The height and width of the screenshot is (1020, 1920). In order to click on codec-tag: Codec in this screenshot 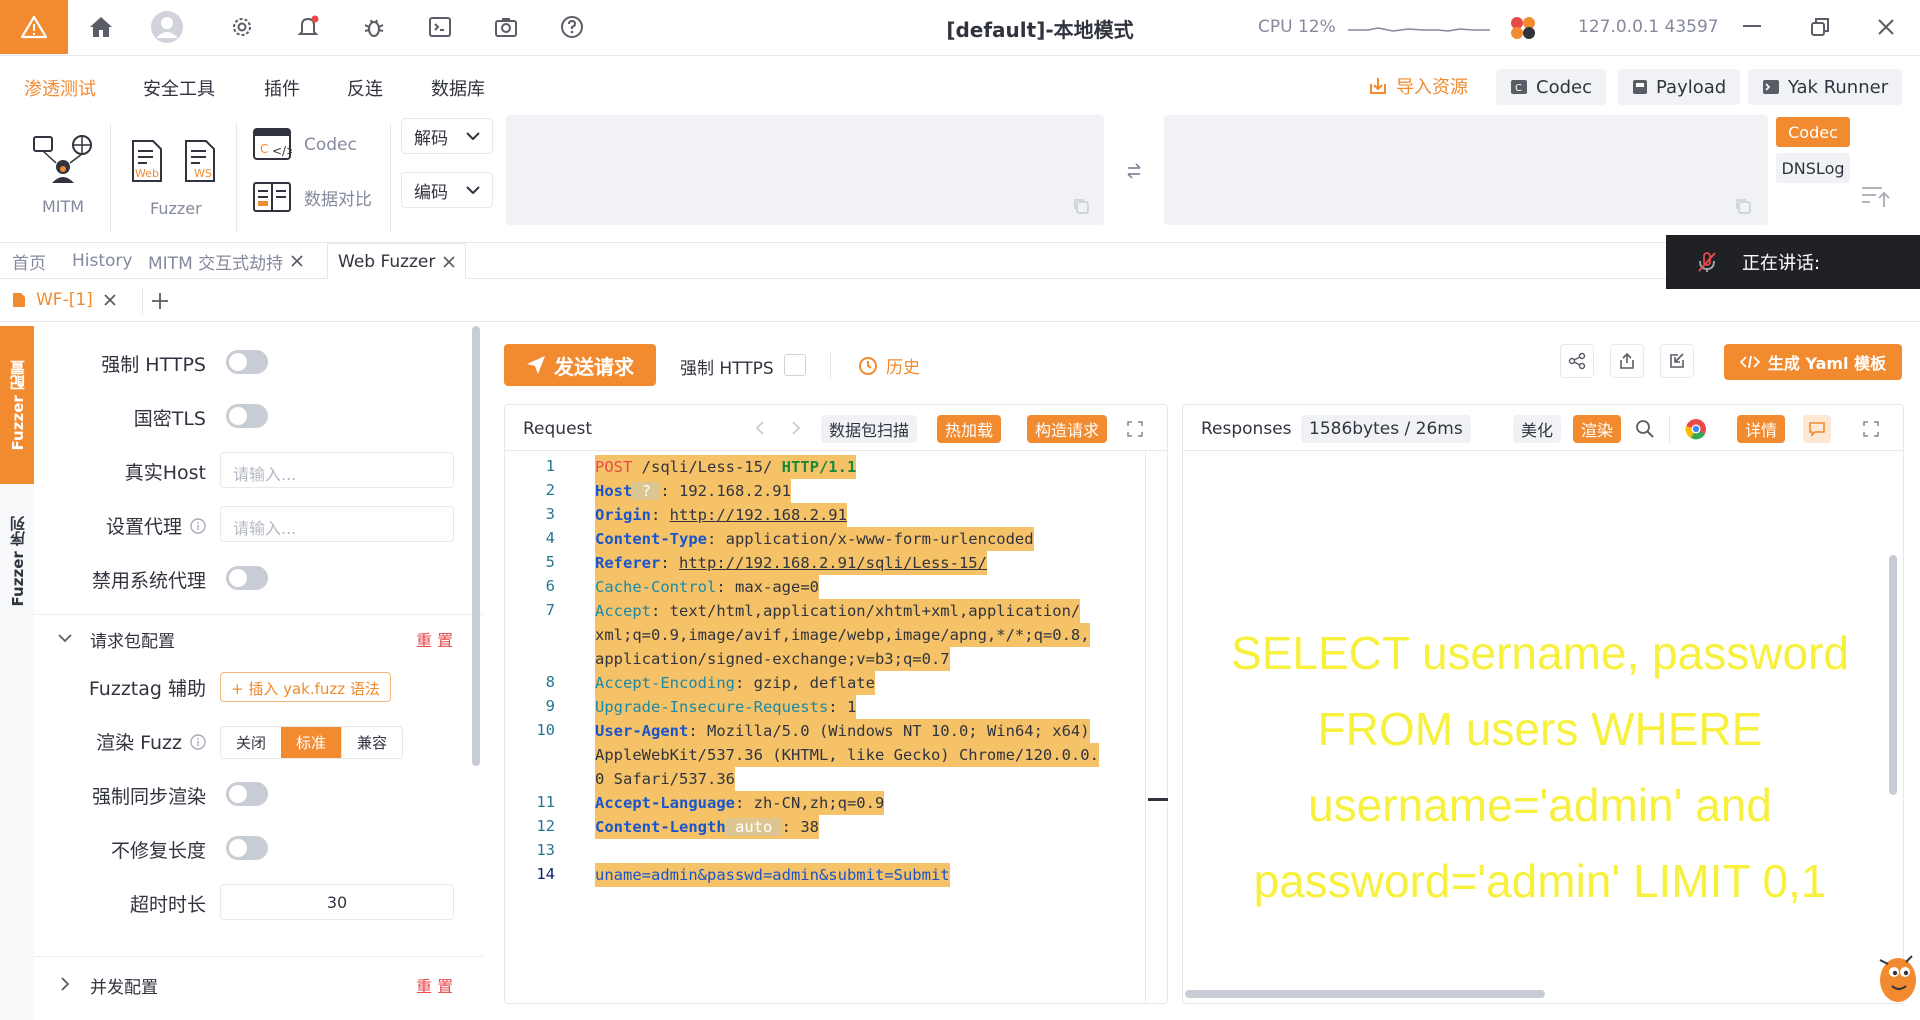, I will do `click(1813, 132)`.